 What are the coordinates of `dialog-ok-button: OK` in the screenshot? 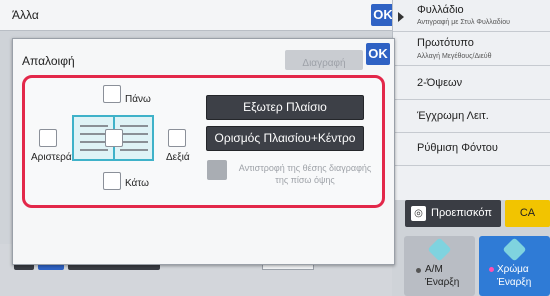 It's located at (378, 54).